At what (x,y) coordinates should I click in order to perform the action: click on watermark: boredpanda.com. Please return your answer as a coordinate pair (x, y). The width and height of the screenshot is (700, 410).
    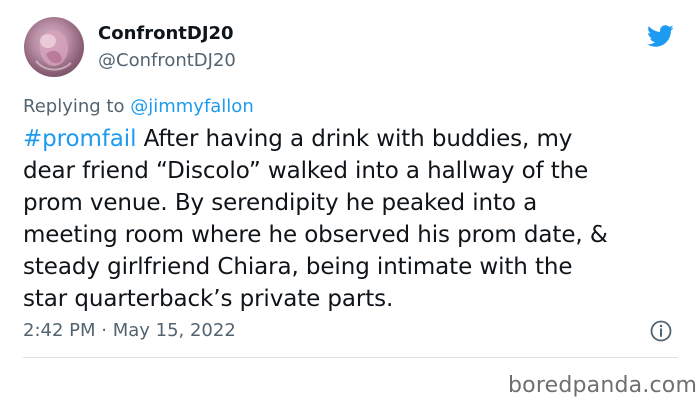
    Looking at the image, I should click on (603, 385).